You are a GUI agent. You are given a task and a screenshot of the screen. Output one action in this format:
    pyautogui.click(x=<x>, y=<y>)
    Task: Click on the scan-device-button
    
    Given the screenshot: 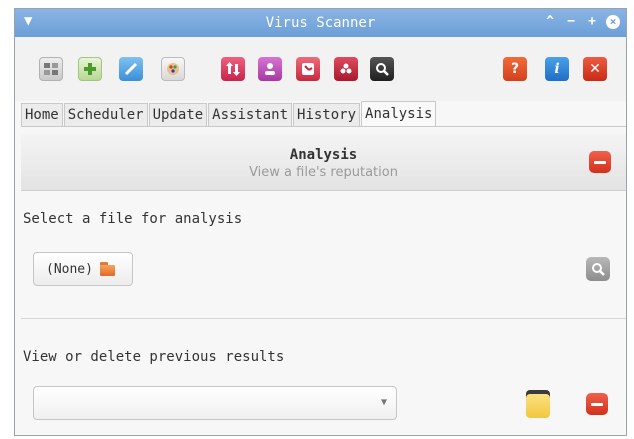 What is the action you would take?
    pyautogui.click(x=51, y=69)
    